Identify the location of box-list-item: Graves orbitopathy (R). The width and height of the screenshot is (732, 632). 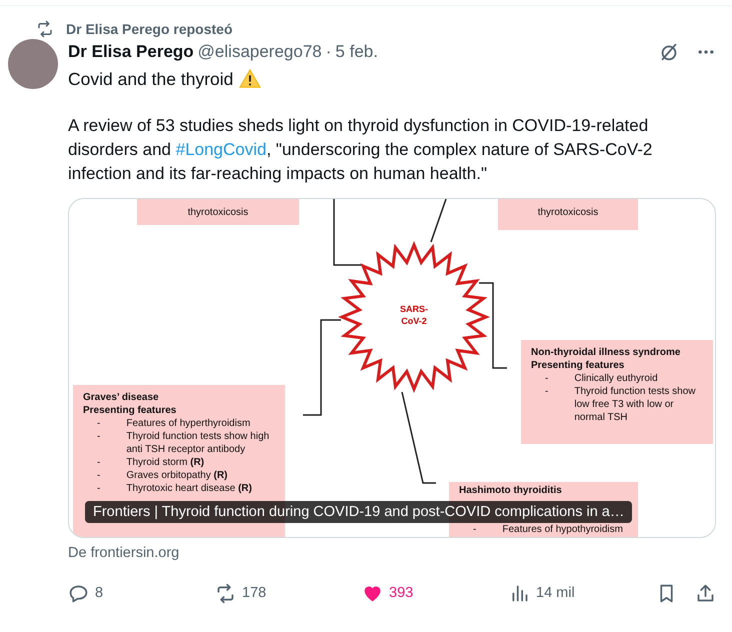
(177, 475).